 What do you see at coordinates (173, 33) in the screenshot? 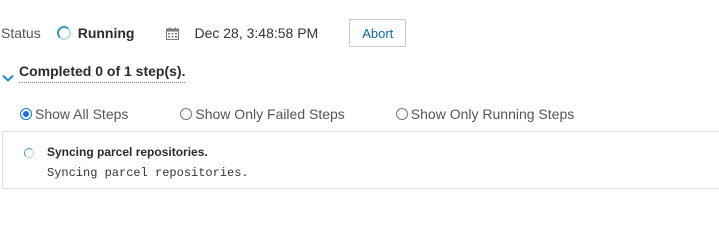
I see `calendar-icon` at bounding box center [173, 33].